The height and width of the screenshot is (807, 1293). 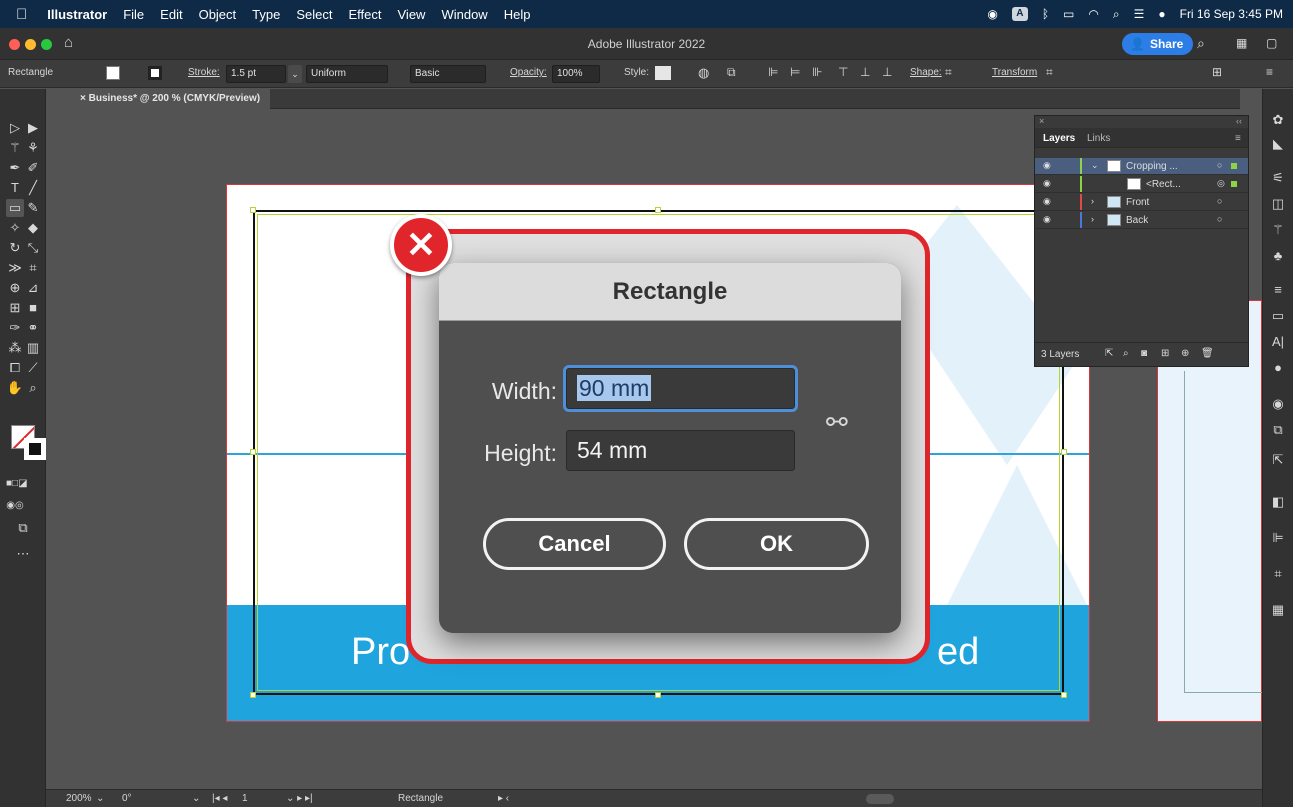 What do you see at coordinates (1278, 178) in the screenshot?
I see `properties-icon: ⚟` at bounding box center [1278, 178].